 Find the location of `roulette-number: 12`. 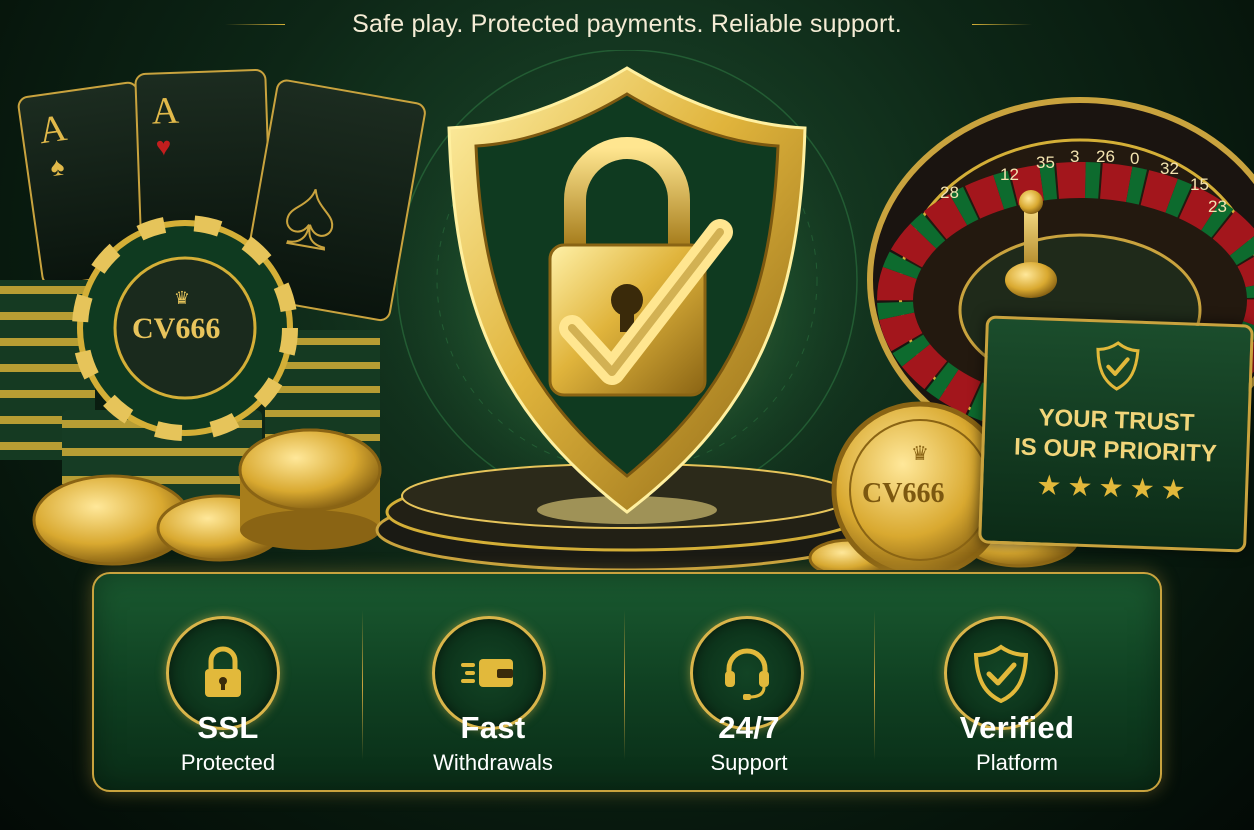

roulette-number: 12 is located at coordinates (1009, 174).